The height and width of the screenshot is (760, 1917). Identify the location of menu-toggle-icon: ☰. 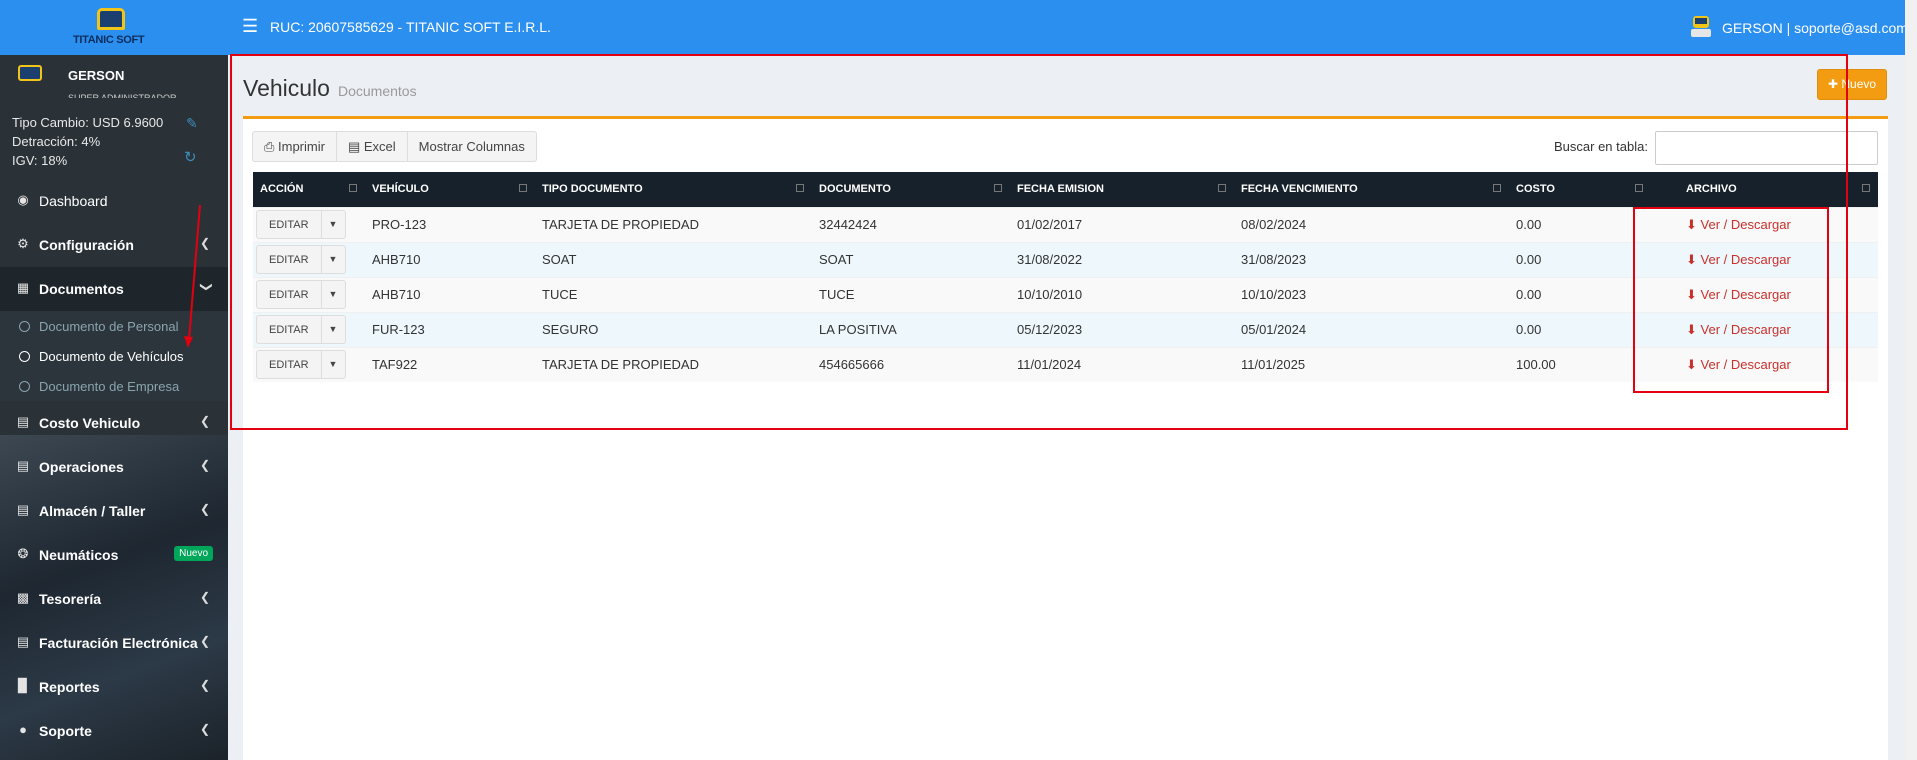
(250, 26).